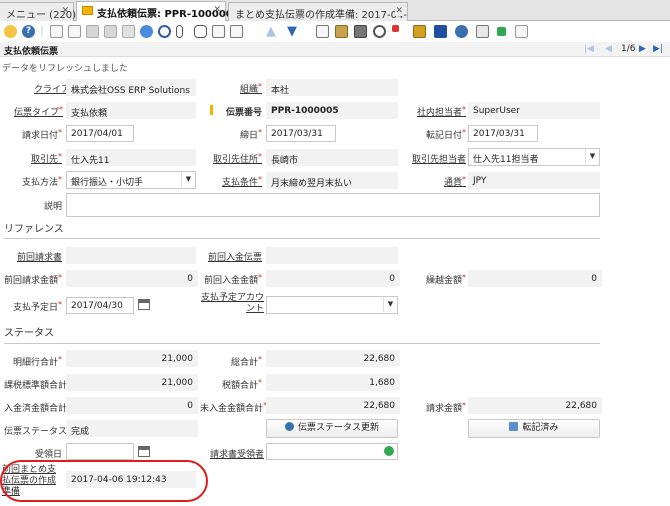 This screenshot has height=506, width=670. Describe the element at coordinates (218, 31) in the screenshot. I see `history-icon` at that location.